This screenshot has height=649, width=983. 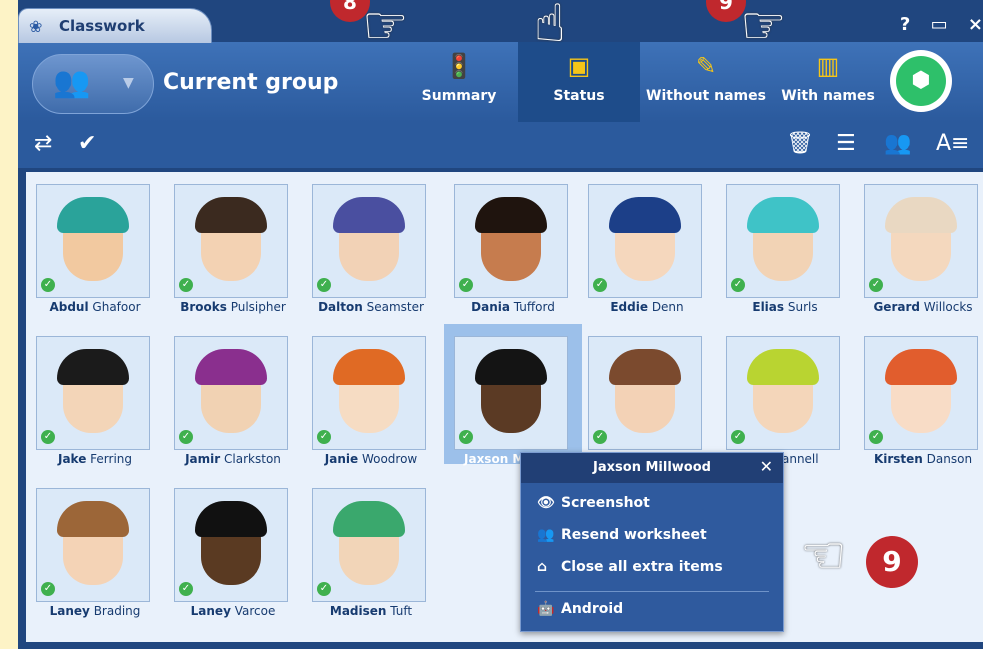 What do you see at coordinates (923, 459) in the screenshot?
I see `student-name: Kirsten Danson` at bounding box center [923, 459].